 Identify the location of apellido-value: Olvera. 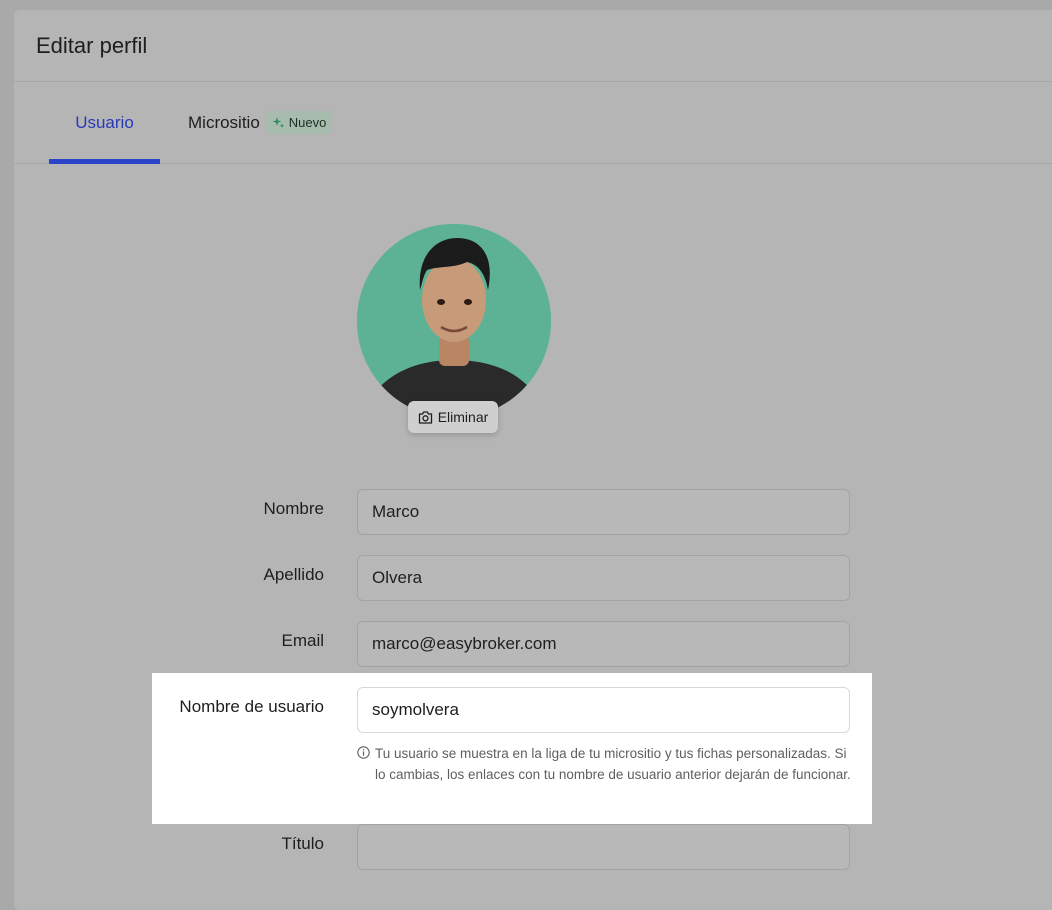
(397, 577).